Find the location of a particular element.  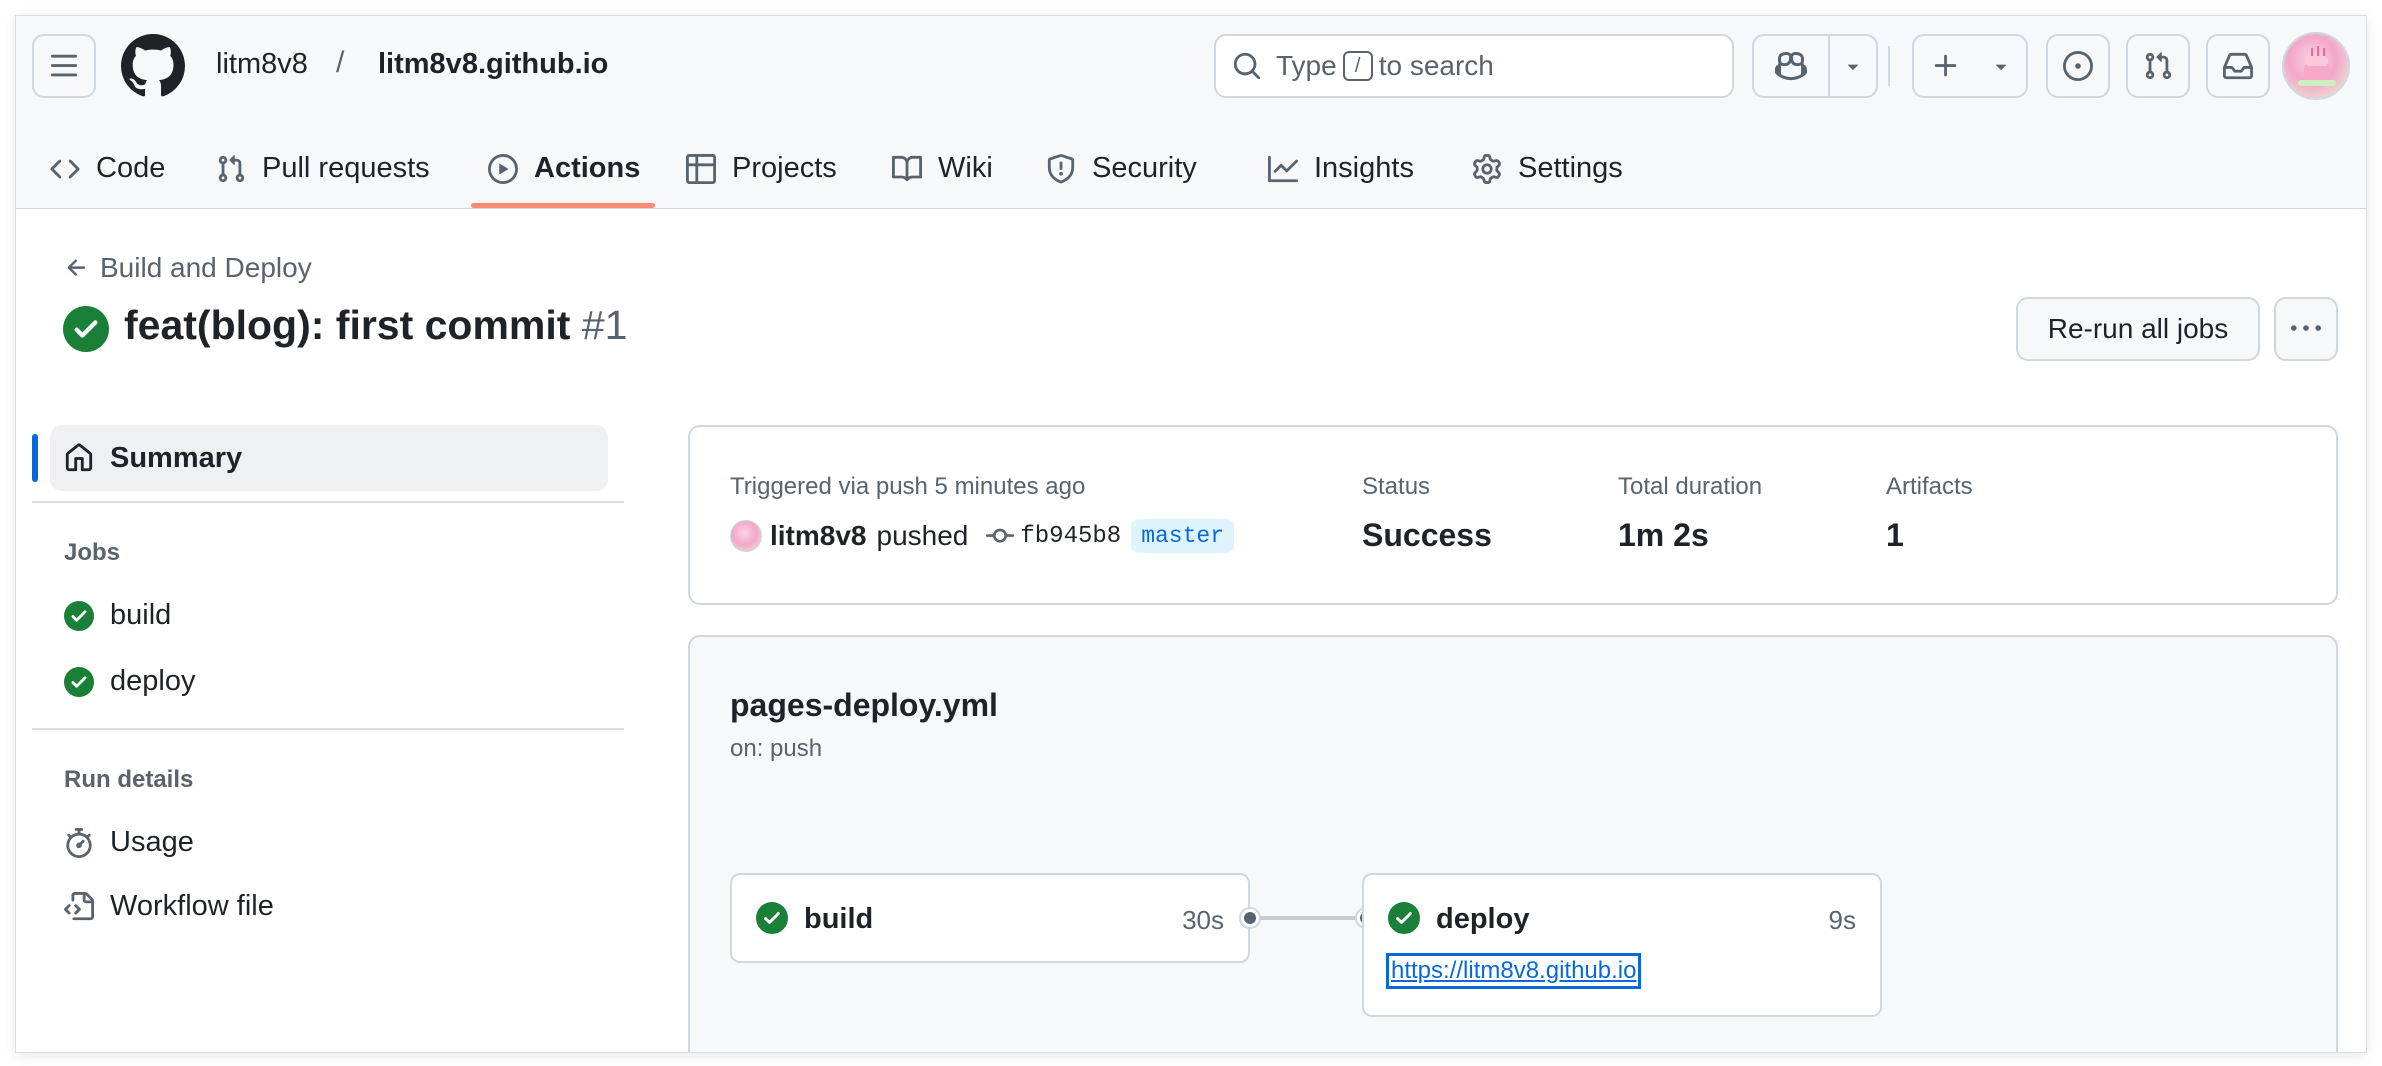

tab-security: Security is located at coordinates (1121, 168).